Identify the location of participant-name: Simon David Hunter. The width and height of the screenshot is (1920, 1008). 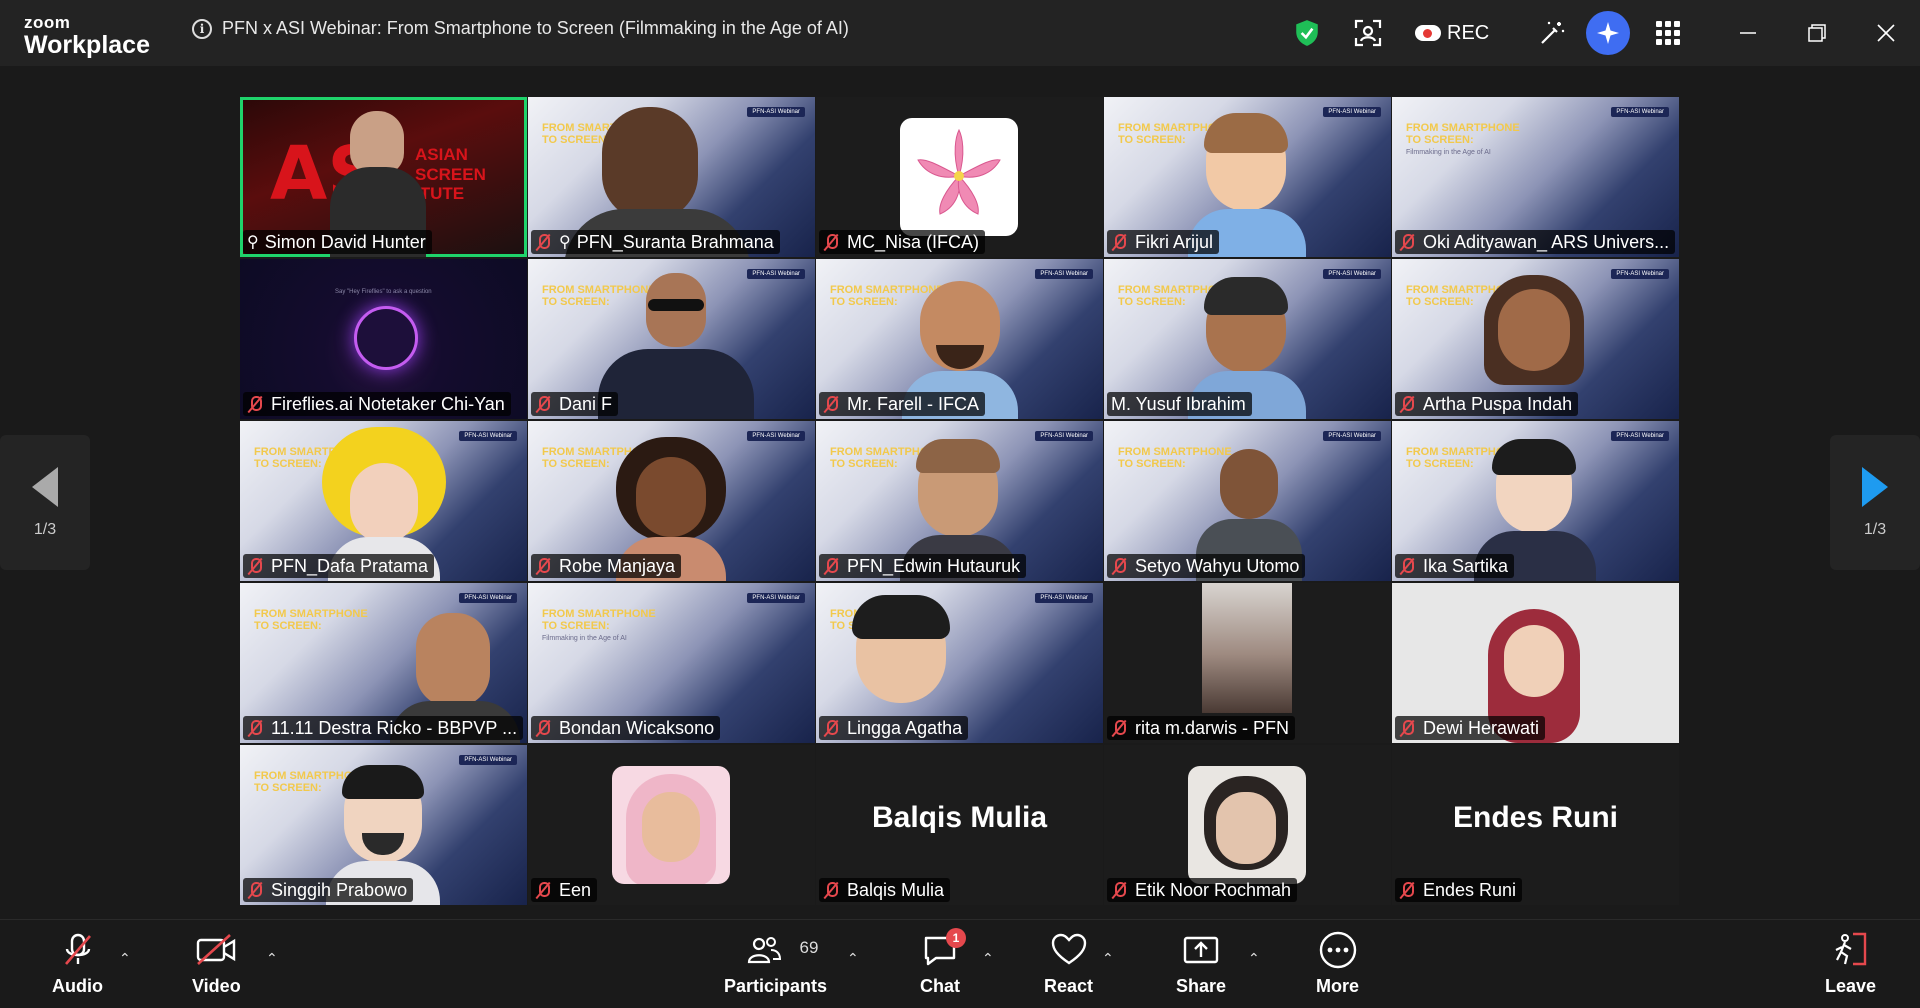
(345, 241).